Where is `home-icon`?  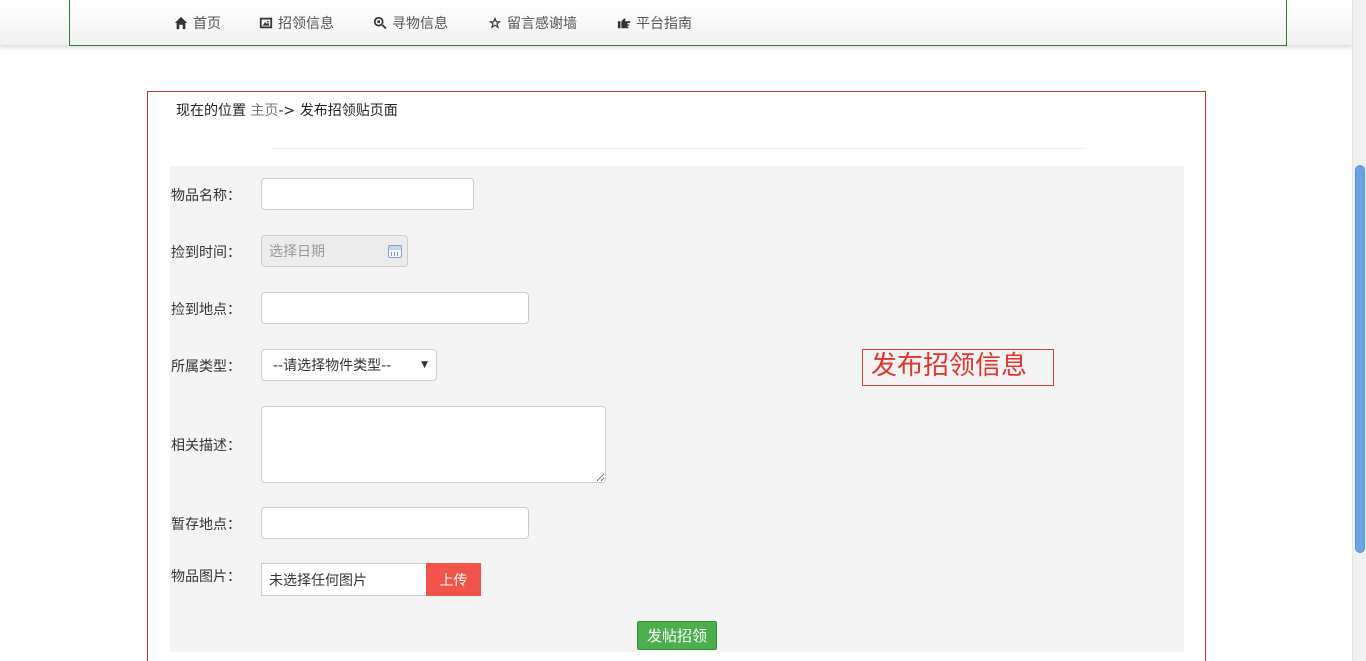 home-icon is located at coordinates (181, 23).